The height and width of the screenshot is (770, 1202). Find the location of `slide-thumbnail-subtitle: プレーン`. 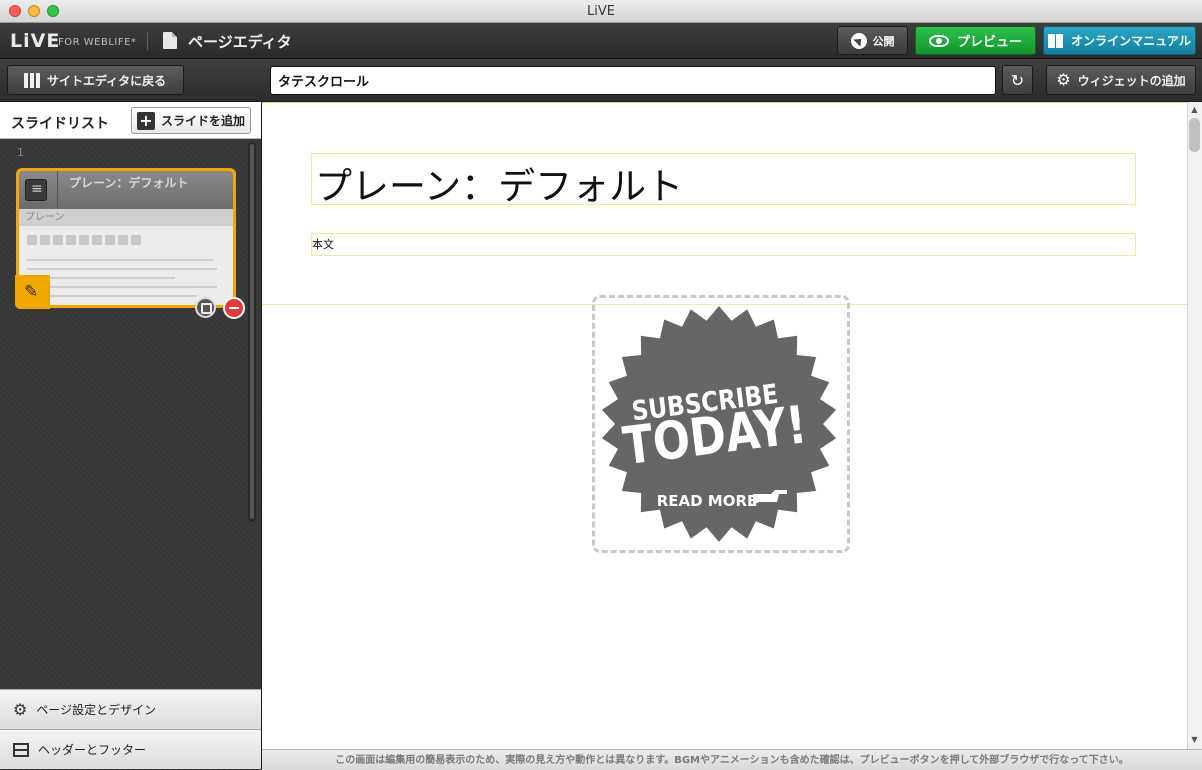

slide-thumbnail-subtitle: プレーン is located at coordinates (126, 217).